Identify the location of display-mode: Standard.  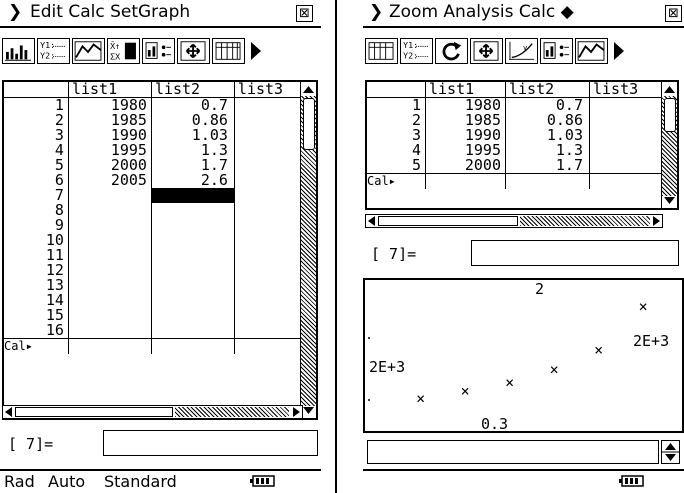
(140, 481).